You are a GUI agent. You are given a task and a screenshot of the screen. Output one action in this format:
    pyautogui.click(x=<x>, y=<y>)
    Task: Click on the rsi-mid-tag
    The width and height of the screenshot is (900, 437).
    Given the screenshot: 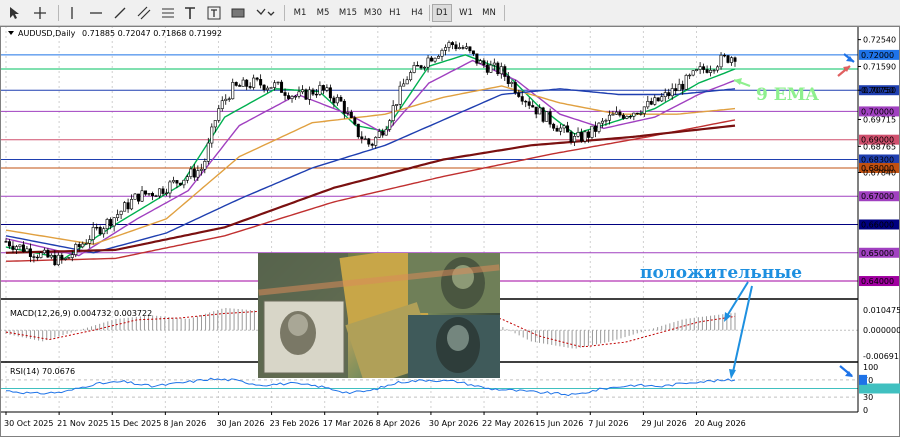 What is the action you would take?
    pyautogui.click(x=879, y=388)
    